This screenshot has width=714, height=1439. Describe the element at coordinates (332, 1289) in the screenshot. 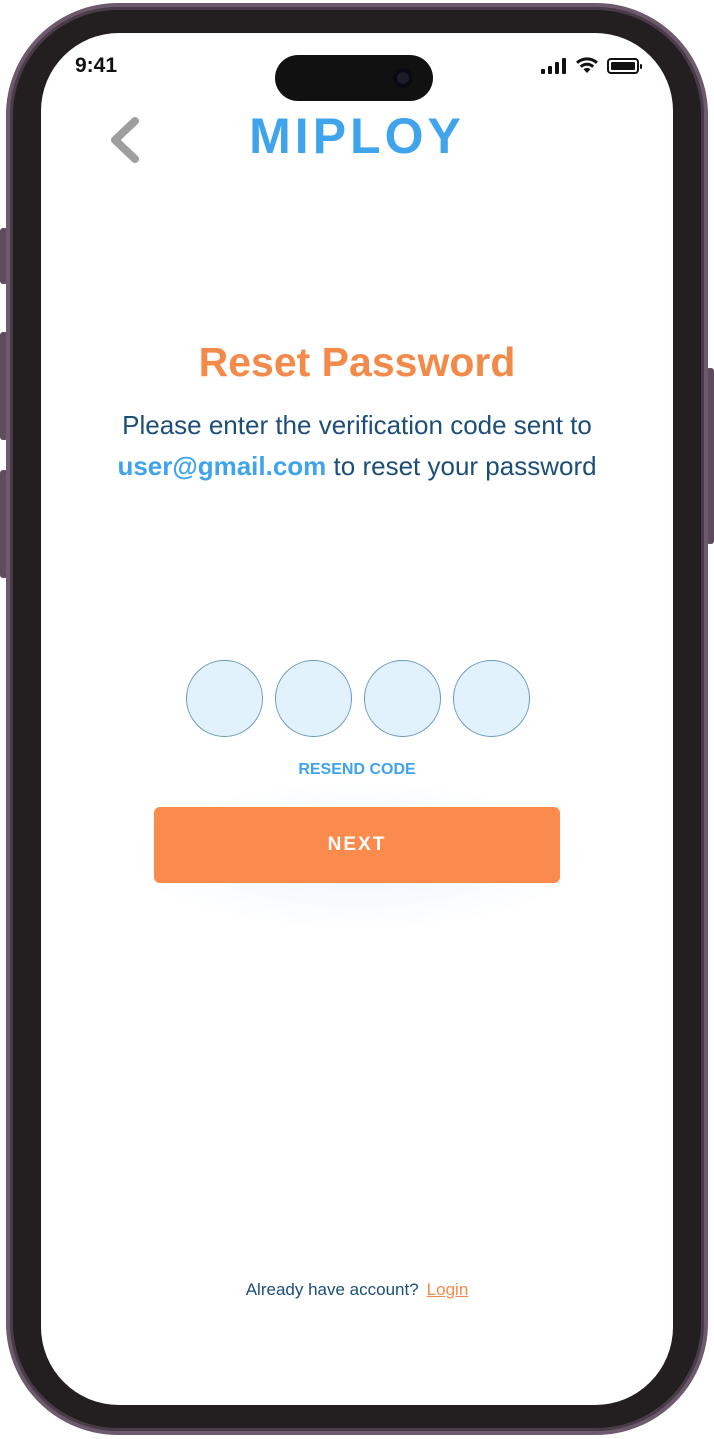

I see `footer-prompt: Already have account?` at that location.